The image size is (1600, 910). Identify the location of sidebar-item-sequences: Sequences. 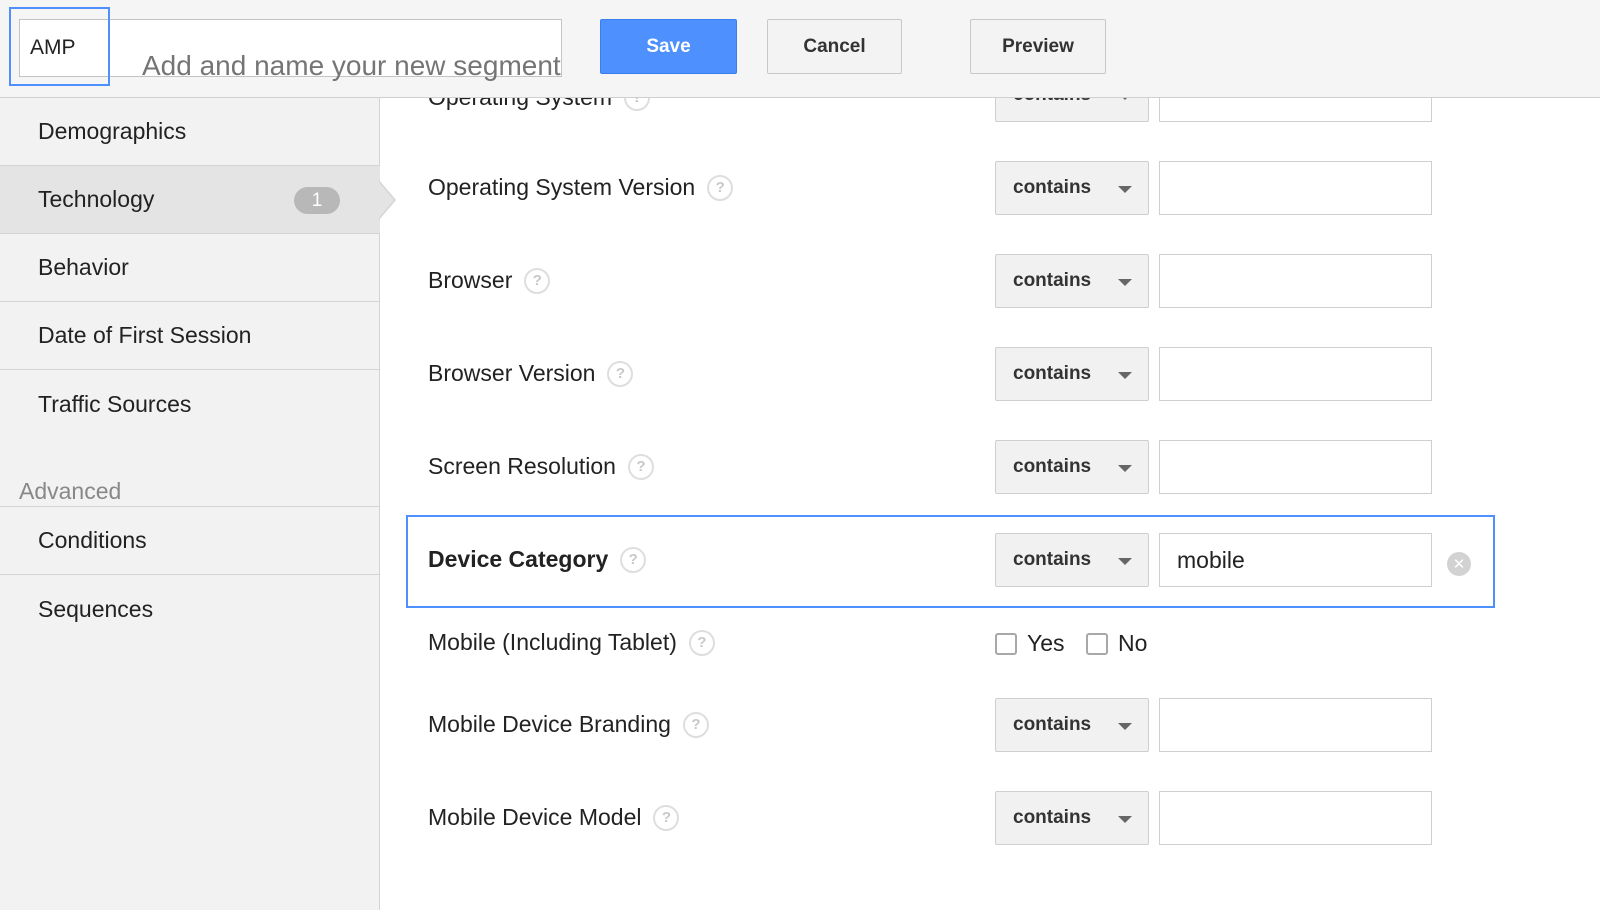
(190, 609).